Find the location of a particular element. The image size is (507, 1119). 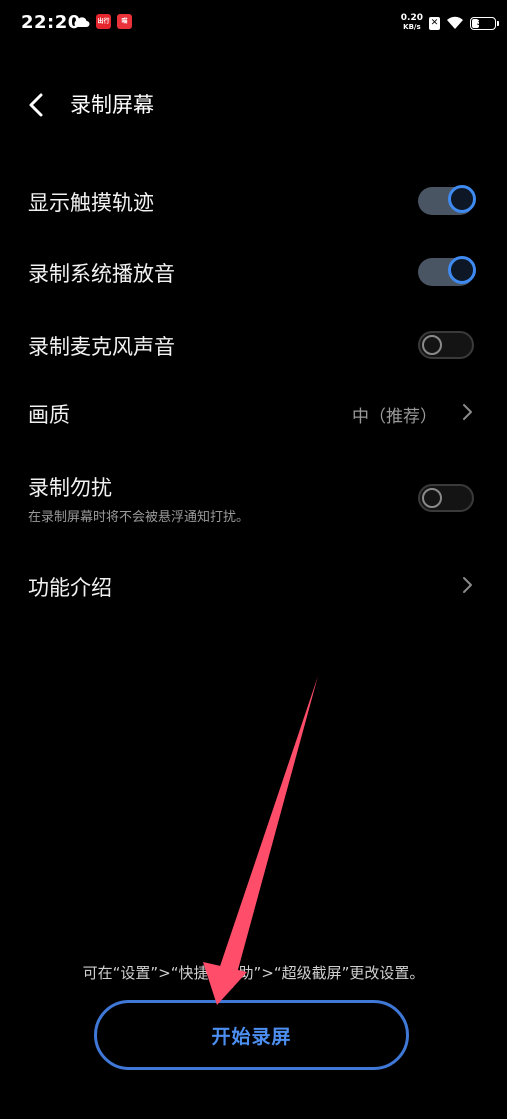

setting-dnd: 录制勿扰 在录制屏幕时将不会被悬浮通知打扰。 is located at coordinates (253, 497).